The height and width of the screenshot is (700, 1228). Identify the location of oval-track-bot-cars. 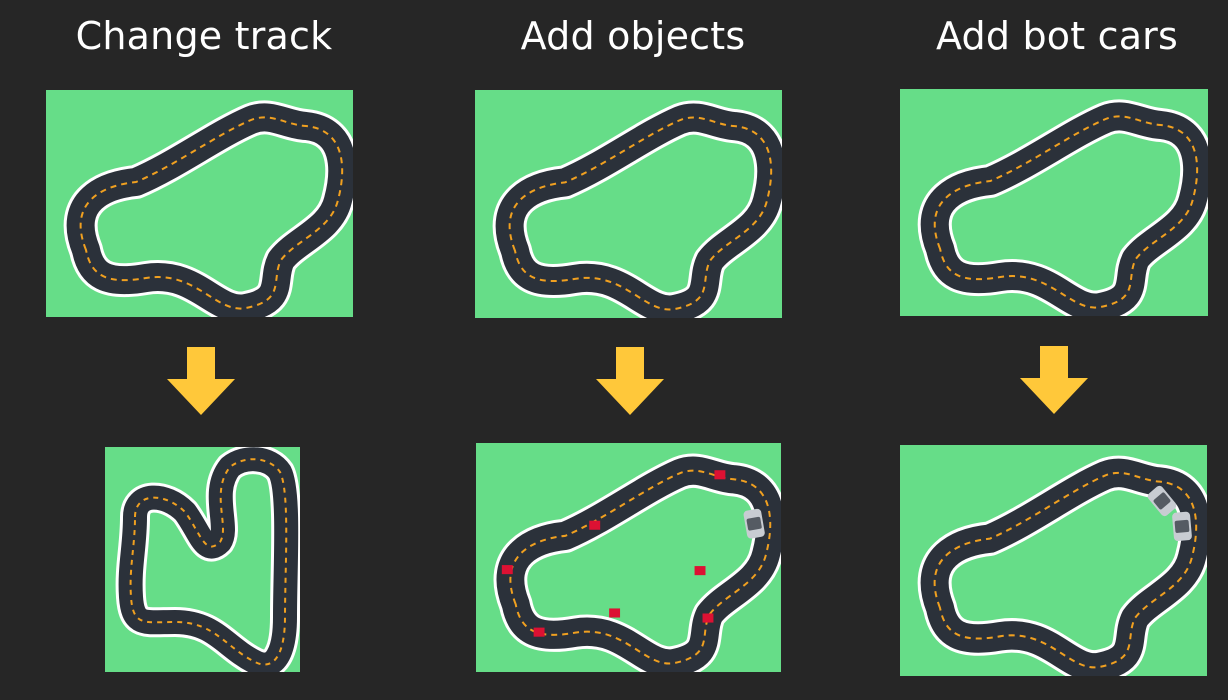
(1053, 560).